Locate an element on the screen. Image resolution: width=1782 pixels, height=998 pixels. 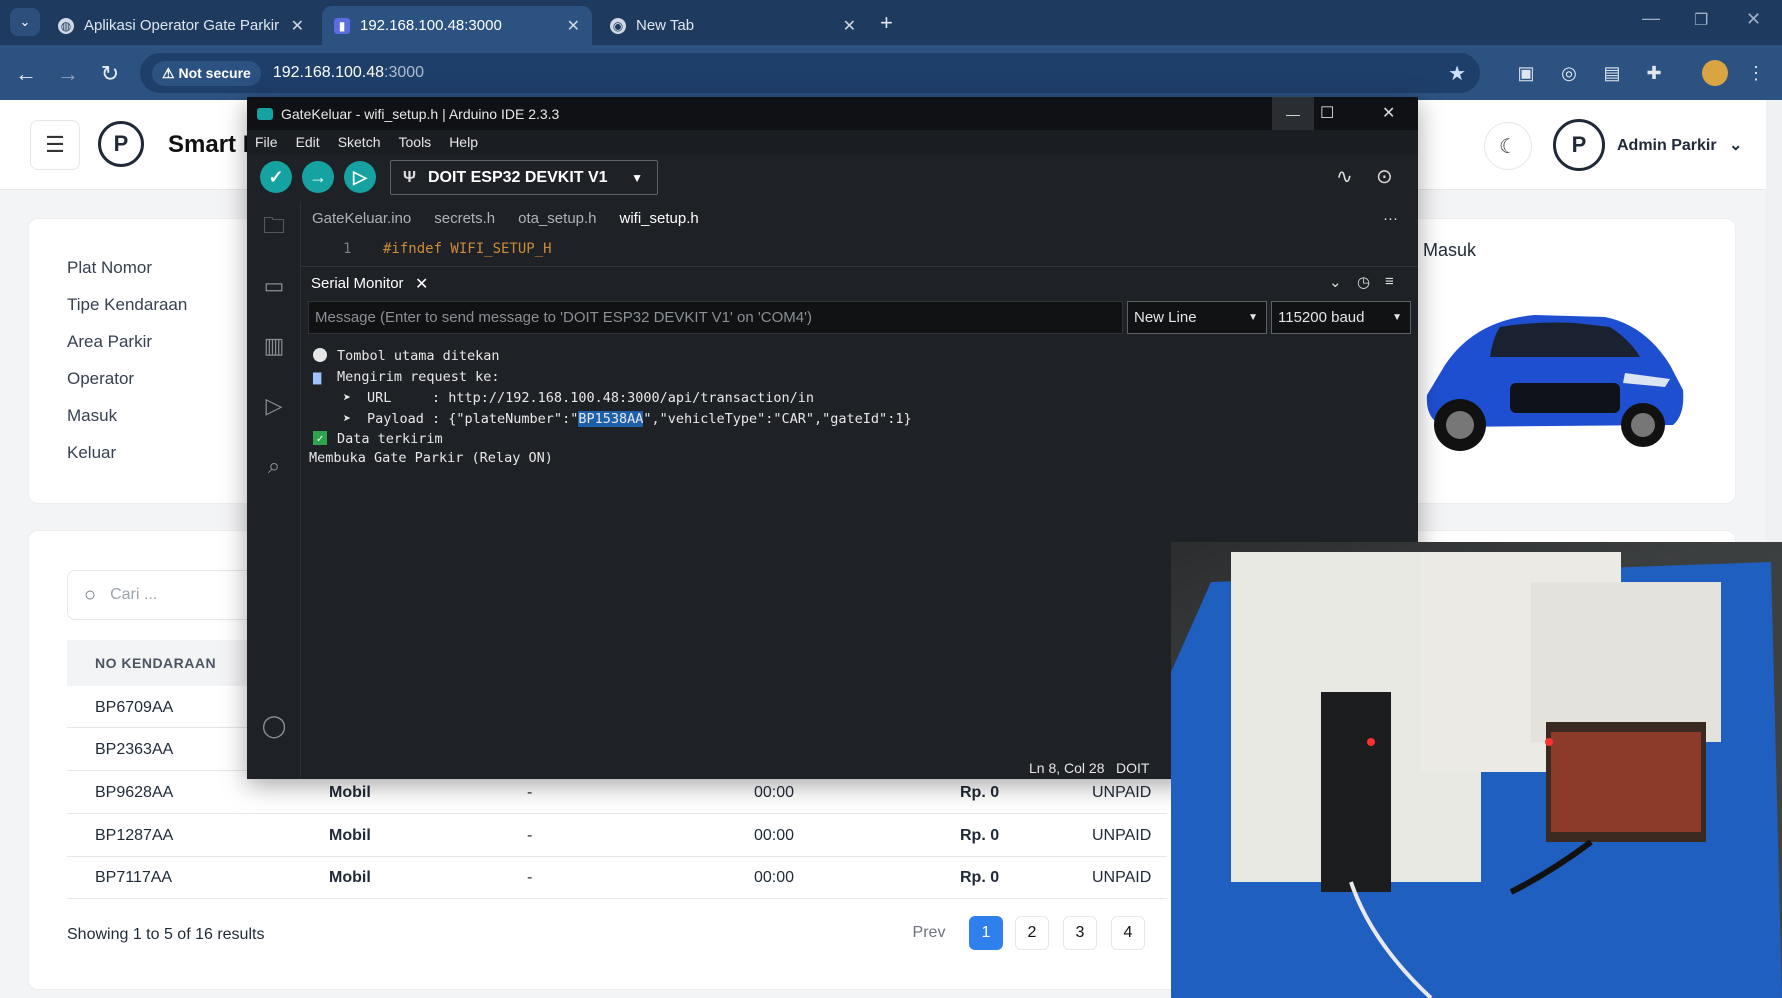
app-brand: Smart P is located at coordinates (213, 144).